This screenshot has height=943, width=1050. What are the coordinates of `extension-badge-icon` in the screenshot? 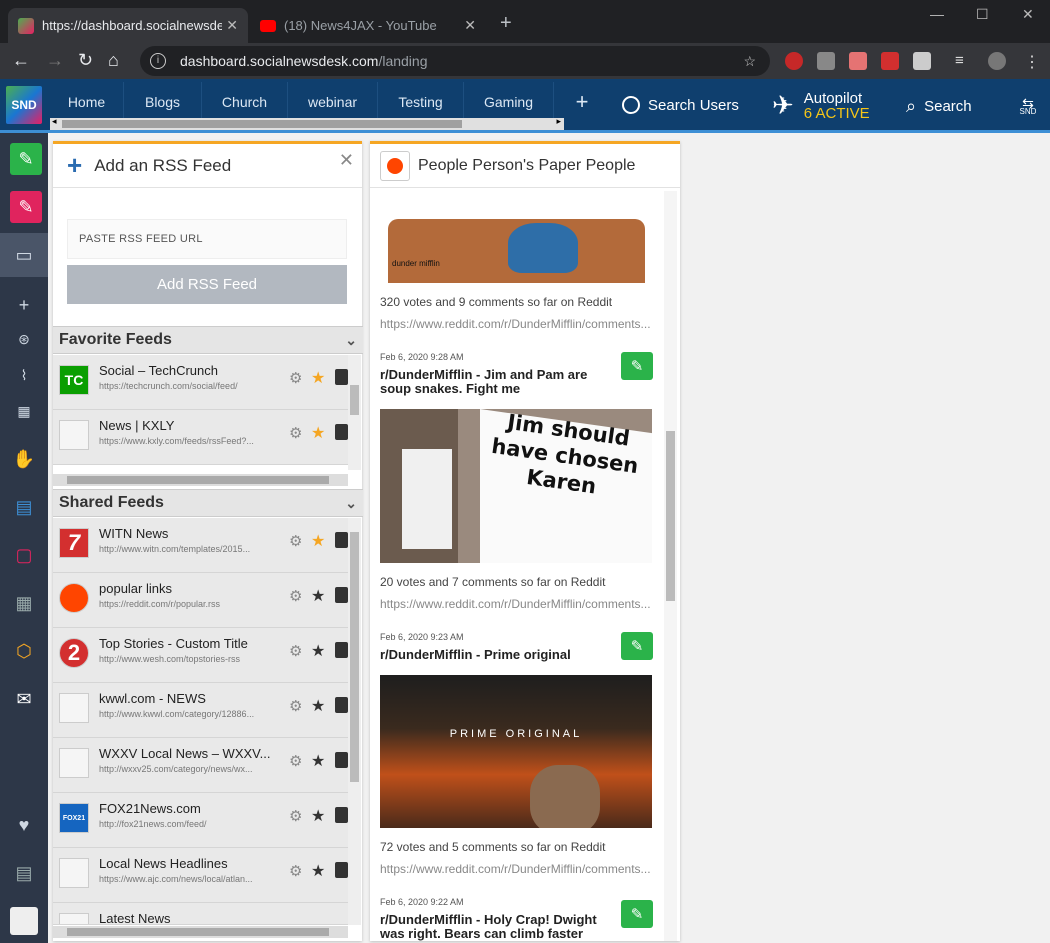 It's located at (890, 61).